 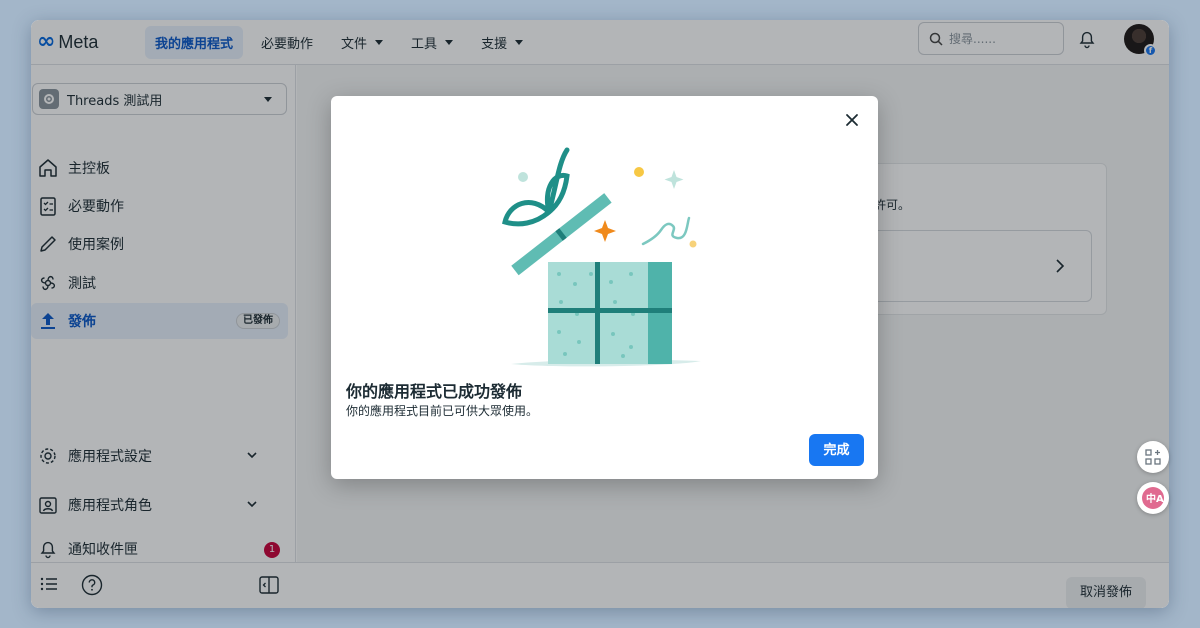 What do you see at coordinates (836, 450) in the screenshot?
I see `done-button: 完成` at bounding box center [836, 450].